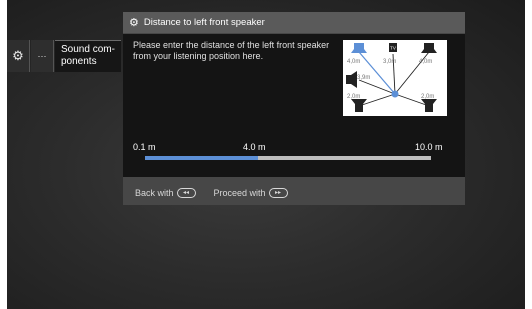 The width and height of the screenshot is (532, 309). I want to click on rear-right-speaker-icon, so click(429, 105).